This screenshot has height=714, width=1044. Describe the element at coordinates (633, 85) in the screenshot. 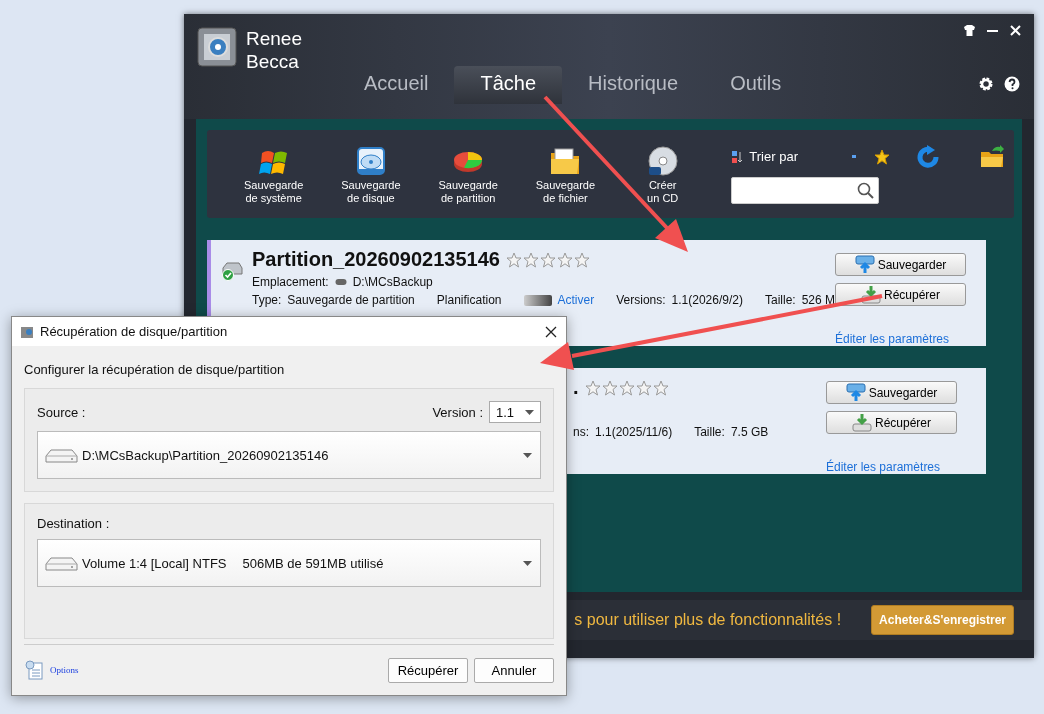

I see `nav-tab: Historique` at that location.